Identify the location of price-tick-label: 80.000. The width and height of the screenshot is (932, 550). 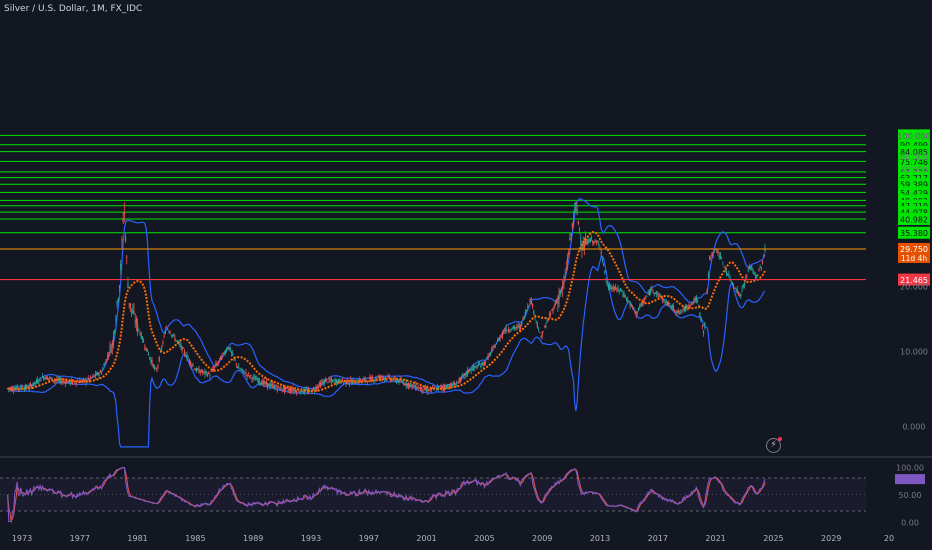
(914, 157).